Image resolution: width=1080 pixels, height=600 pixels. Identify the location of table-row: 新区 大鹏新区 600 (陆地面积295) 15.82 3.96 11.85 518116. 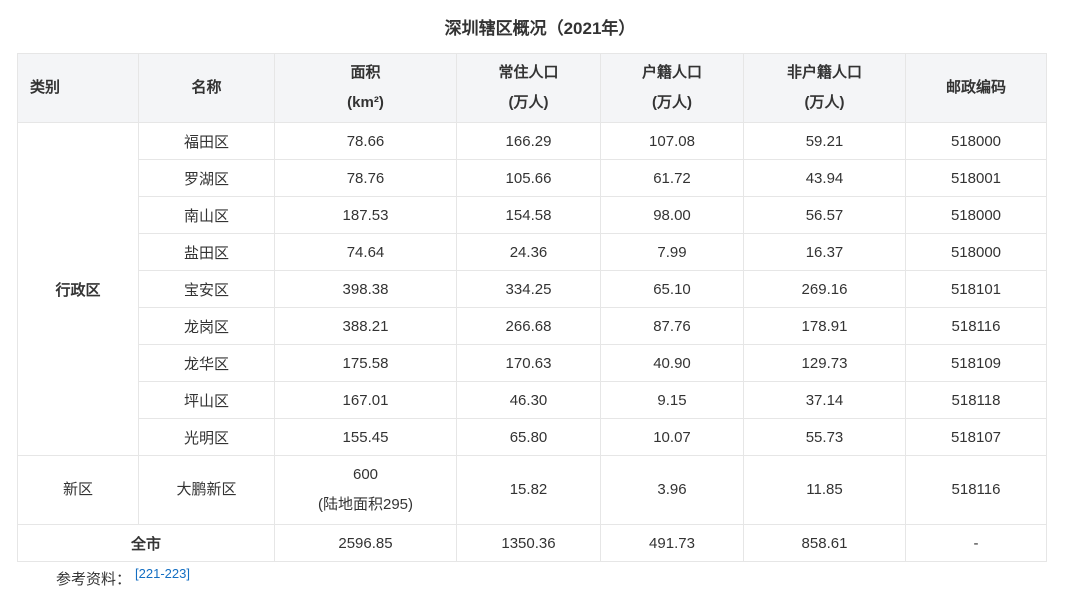
(532, 490).